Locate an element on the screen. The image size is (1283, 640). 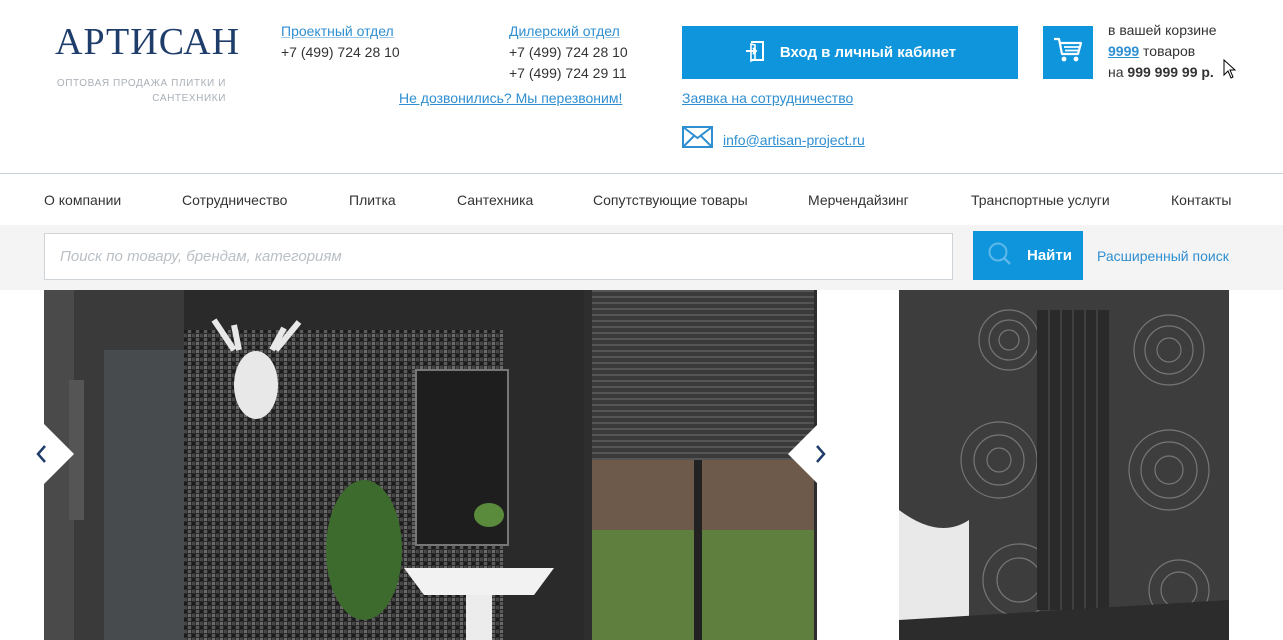
slider-next-button is located at coordinates (812, 454).